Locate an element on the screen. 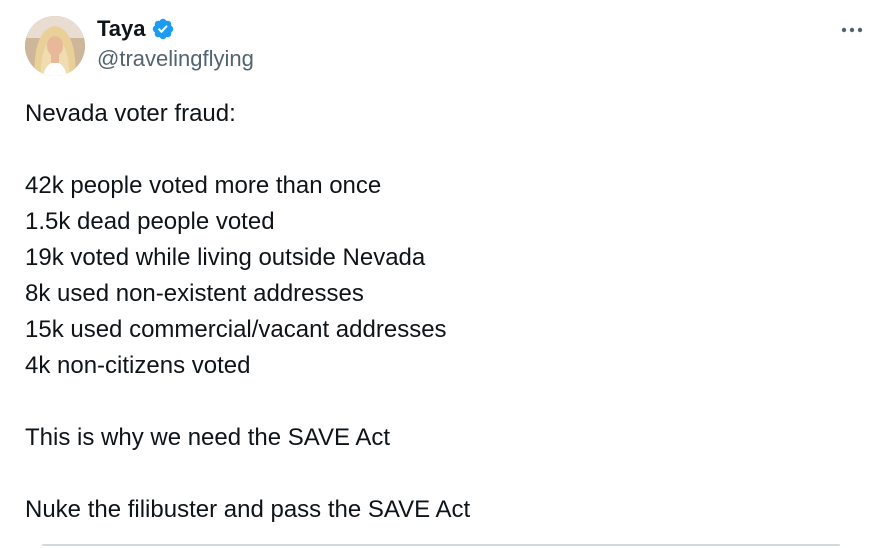 The image size is (882, 548). tweet-line: 42k people voted more than once is located at coordinates (203, 185).